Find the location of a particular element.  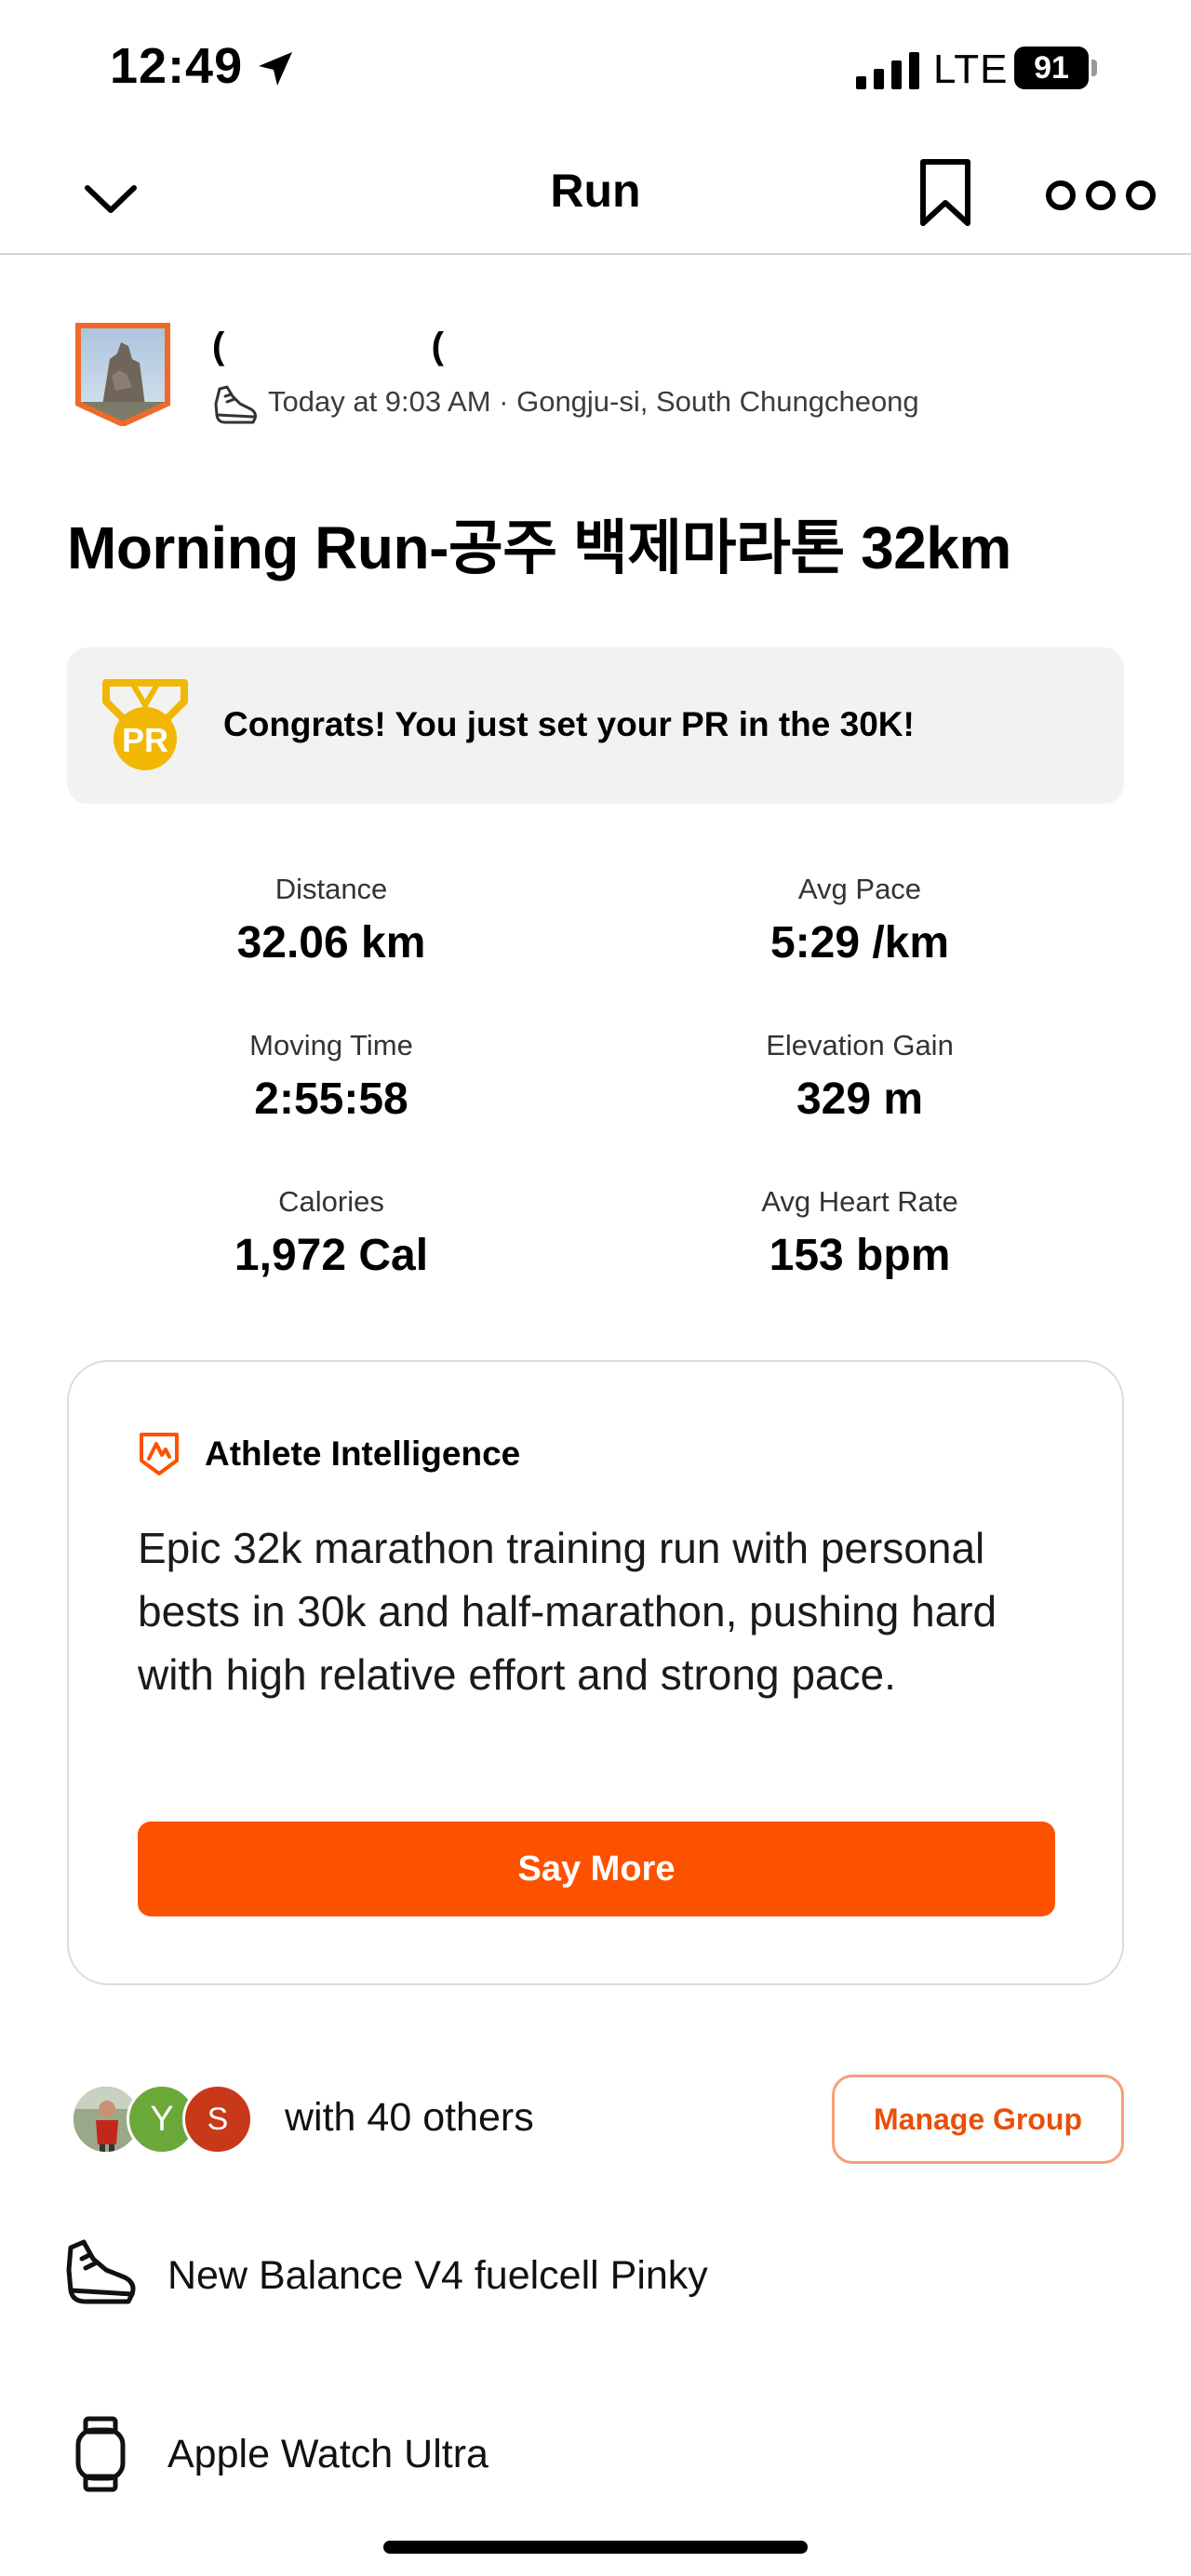

athlete-avatar is located at coordinates (122, 374).